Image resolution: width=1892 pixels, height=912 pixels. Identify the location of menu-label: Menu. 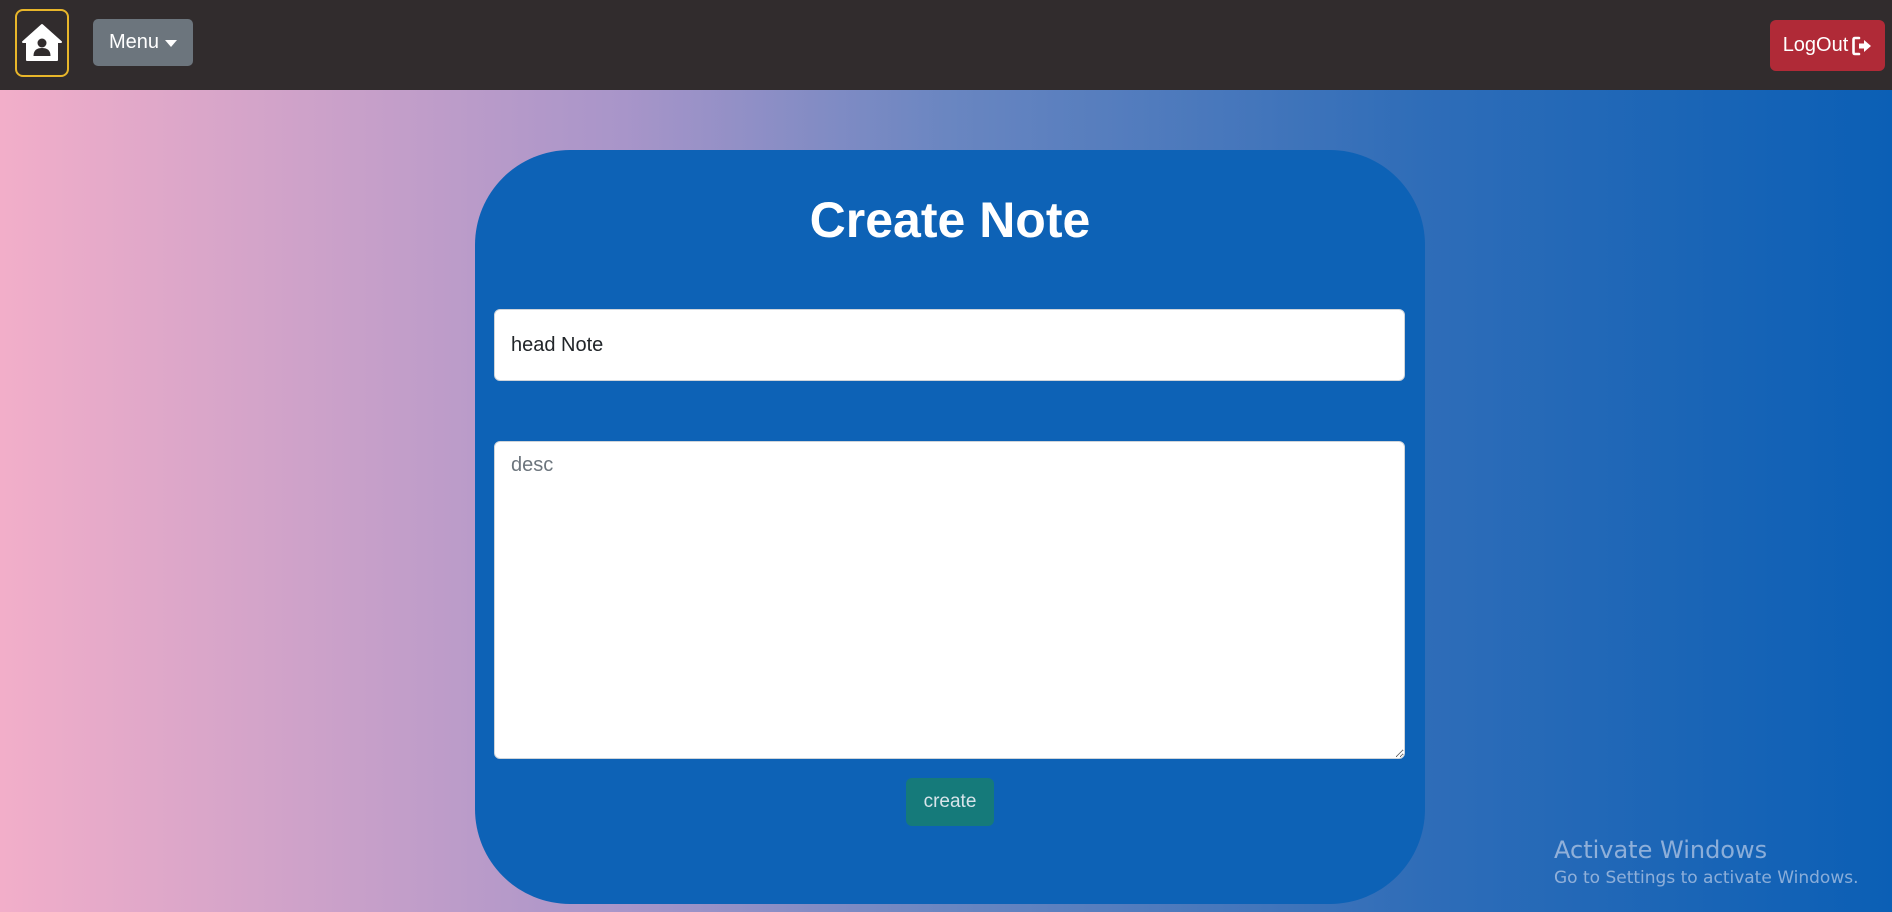
(134, 42).